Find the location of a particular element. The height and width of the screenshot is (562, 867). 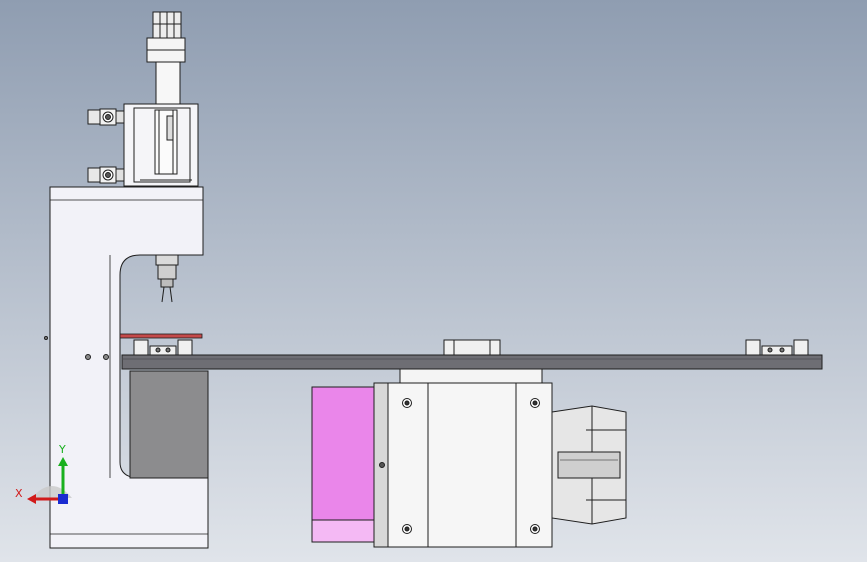

gear-shaft is located at coordinates (589, 465).